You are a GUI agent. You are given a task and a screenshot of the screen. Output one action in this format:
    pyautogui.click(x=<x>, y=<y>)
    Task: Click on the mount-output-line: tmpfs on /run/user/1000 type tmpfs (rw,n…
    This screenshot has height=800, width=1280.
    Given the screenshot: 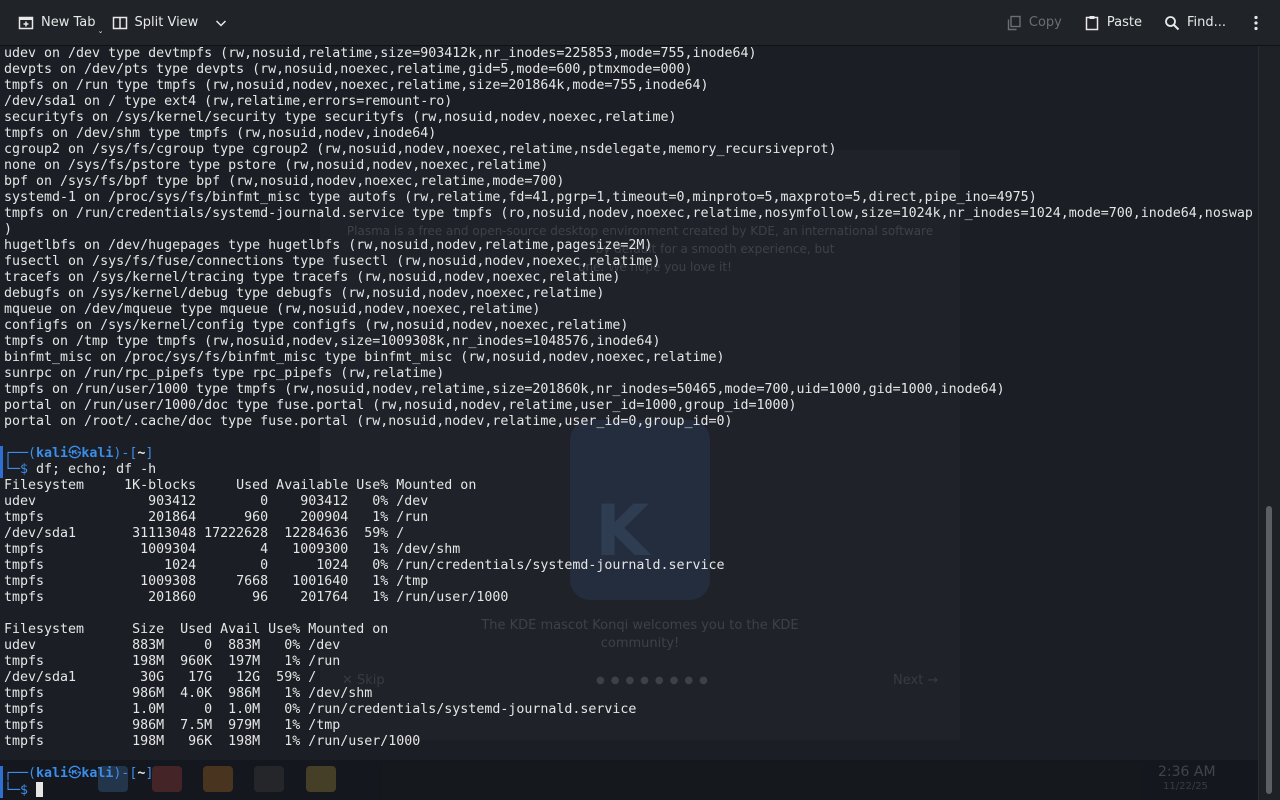 What is the action you would take?
    pyautogui.click(x=504, y=389)
    